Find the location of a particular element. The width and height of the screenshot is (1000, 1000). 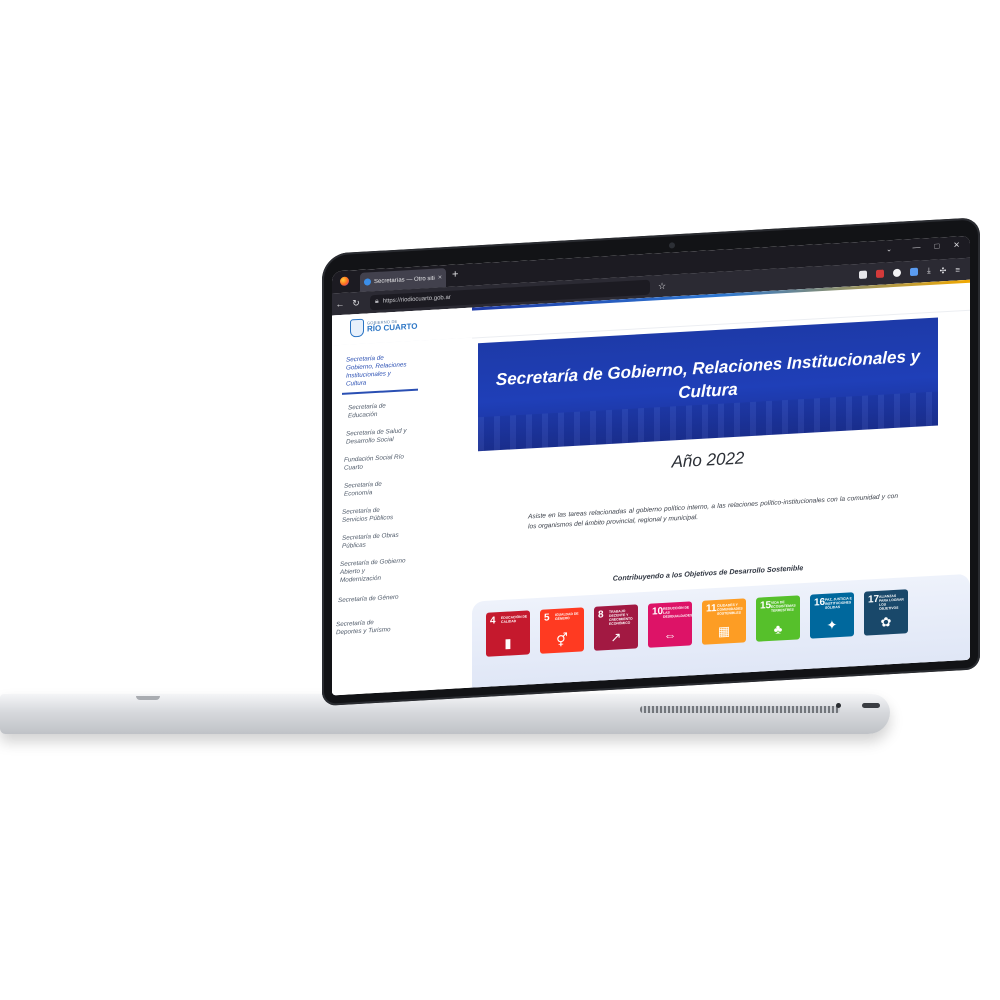

maximize-button: □ is located at coordinates (936, 245).